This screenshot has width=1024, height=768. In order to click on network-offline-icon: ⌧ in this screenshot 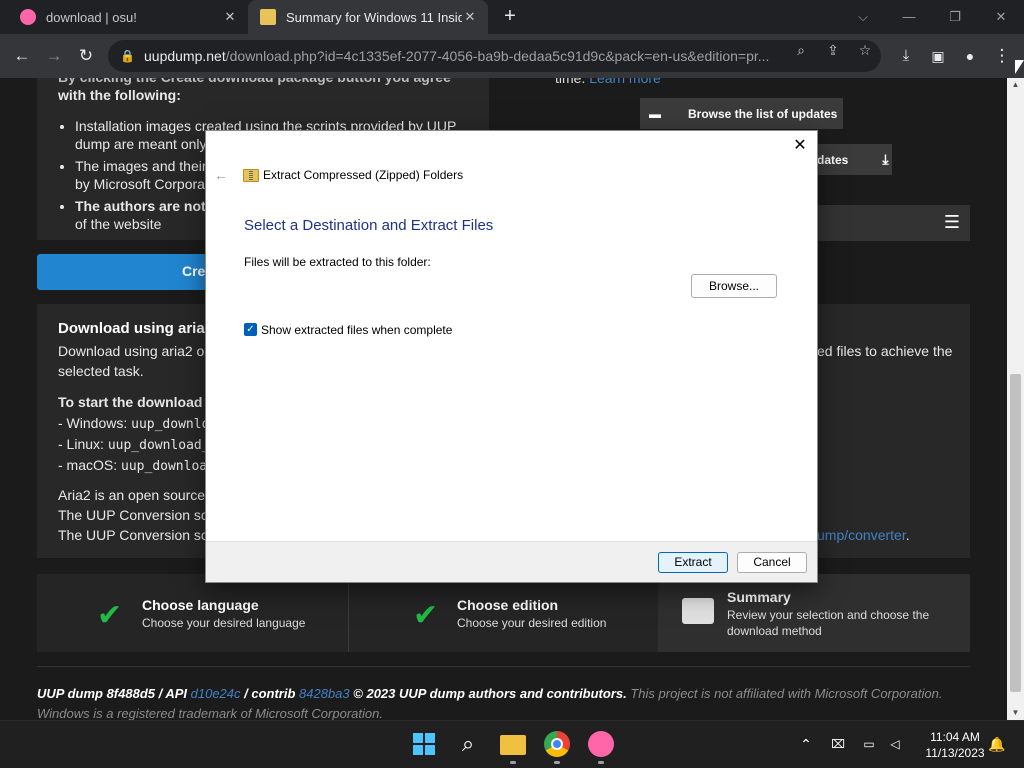, I will do `click(838, 744)`.